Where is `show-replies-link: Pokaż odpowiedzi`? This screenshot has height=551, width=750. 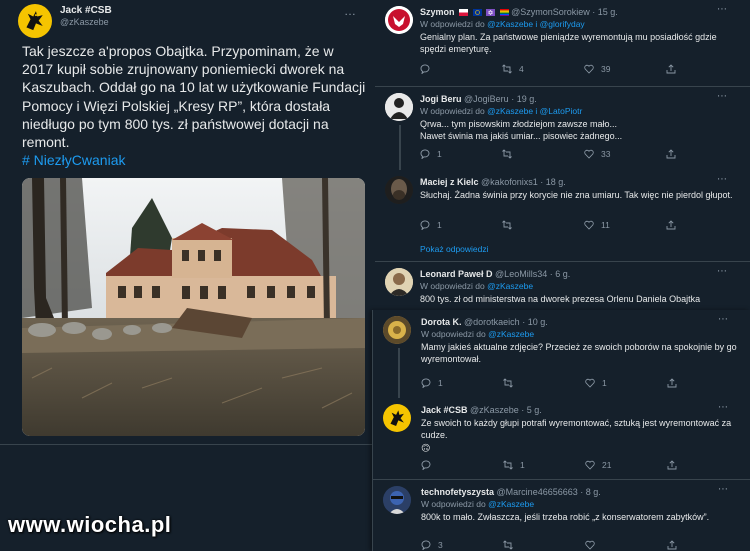
show-replies-link: Pokaż odpowiedzi is located at coordinates (454, 249).